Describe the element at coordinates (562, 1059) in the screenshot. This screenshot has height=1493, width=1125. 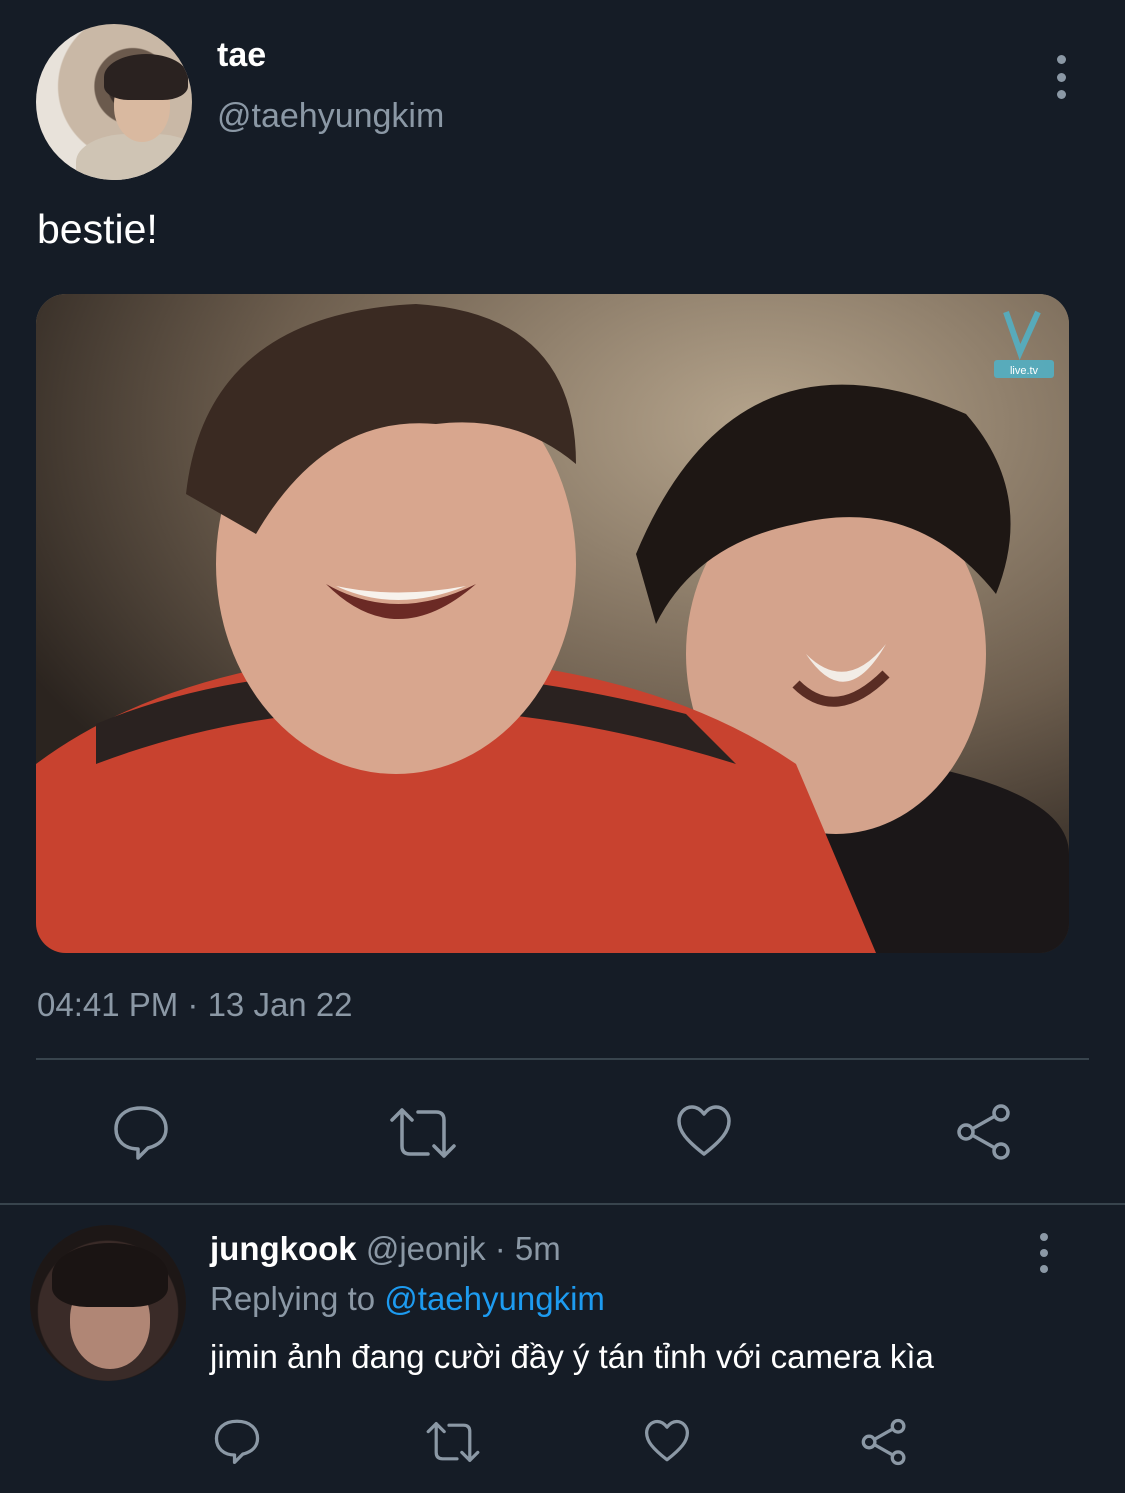
I see `divider` at that location.